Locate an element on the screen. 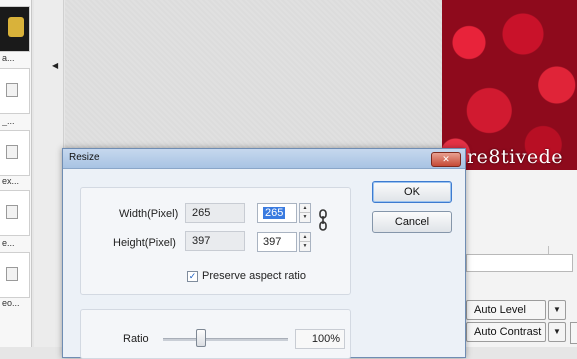 Image resolution: width=577 pixels, height=359 pixels. original-height: 397 is located at coordinates (215, 241).